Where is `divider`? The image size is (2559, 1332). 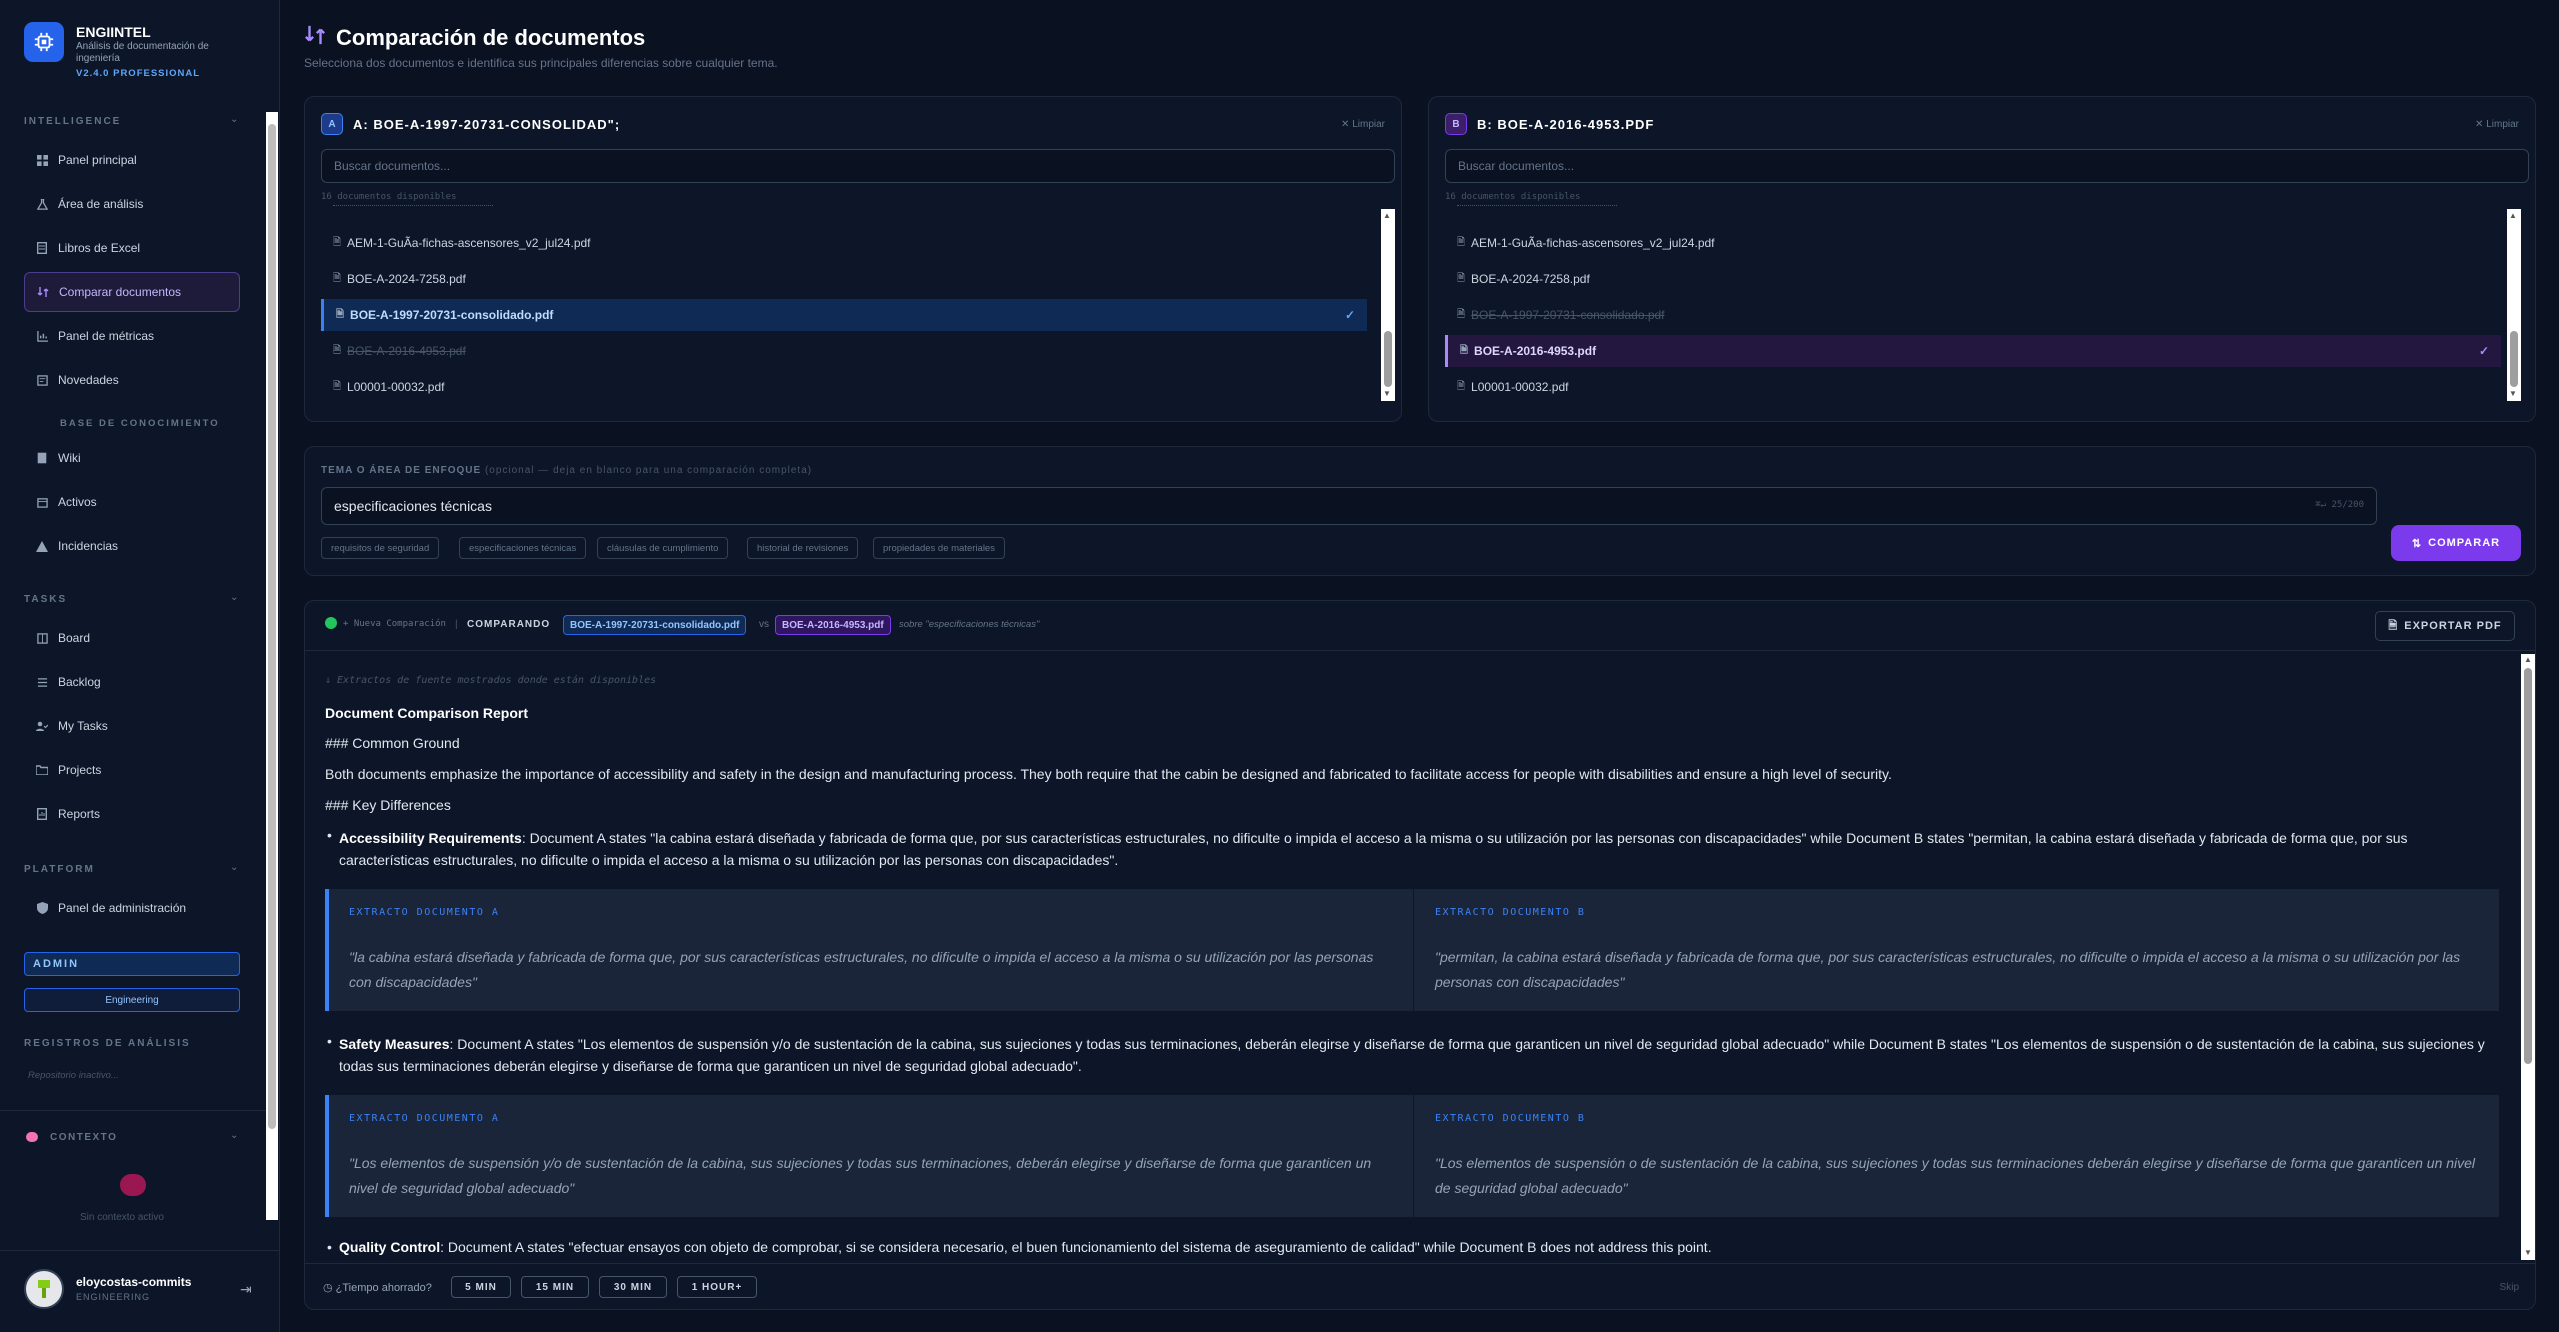 divider is located at coordinates (1413, 1156).